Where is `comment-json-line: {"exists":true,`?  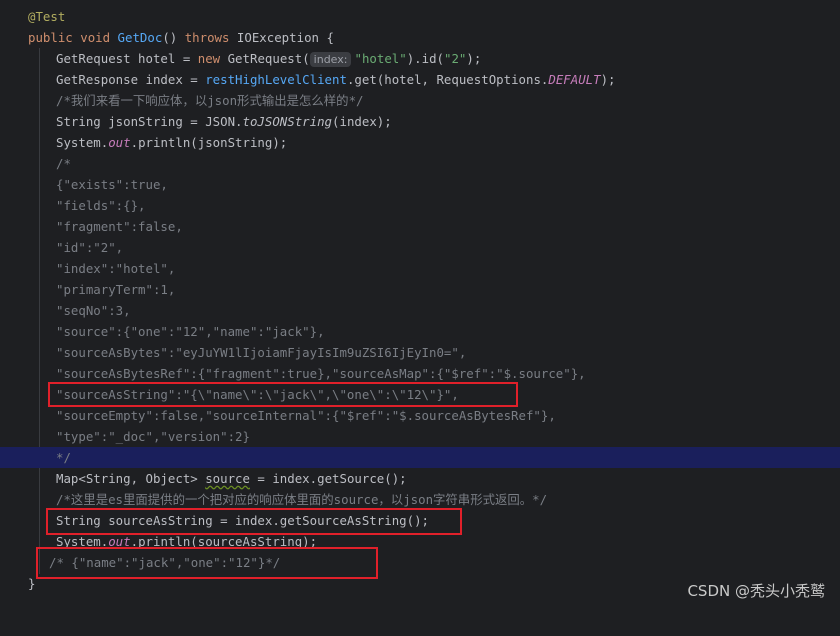
comment-json-line: {"exists":true, is located at coordinates (112, 184).